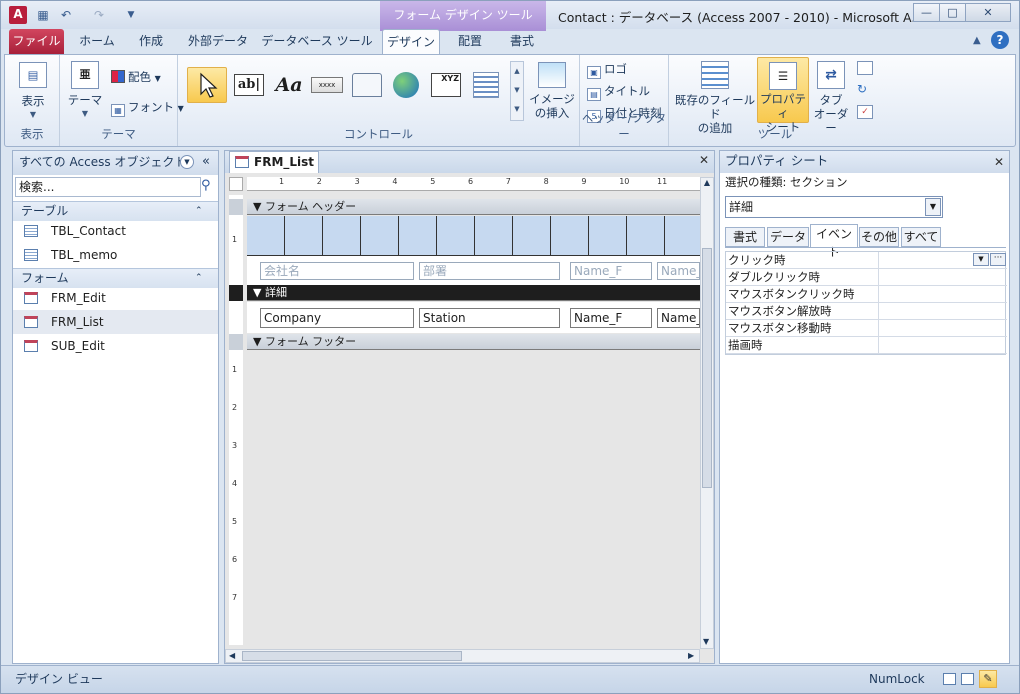 The height and width of the screenshot is (694, 1020). What do you see at coordinates (489, 318) in the screenshot?
I see `field-station: Station` at bounding box center [489, 318].